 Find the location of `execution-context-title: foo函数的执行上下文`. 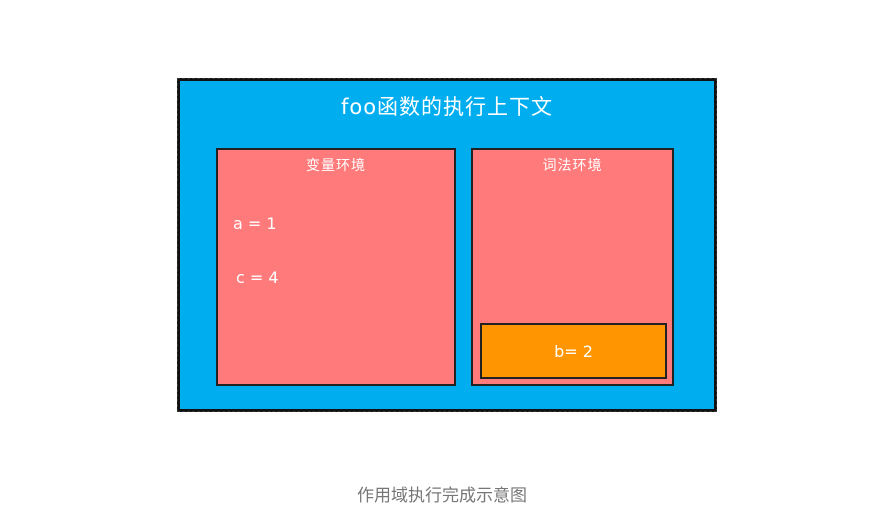

execution-context-title: foo函数的执行上下文 is located at coordinates (447, 107).